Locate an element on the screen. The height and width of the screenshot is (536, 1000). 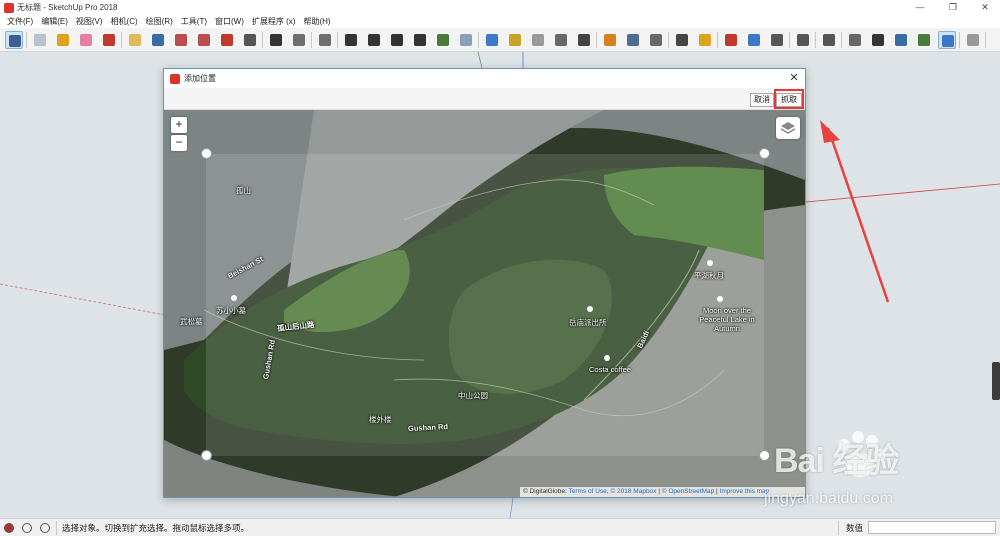
top-view-icon is located at coordinates (325, 40).